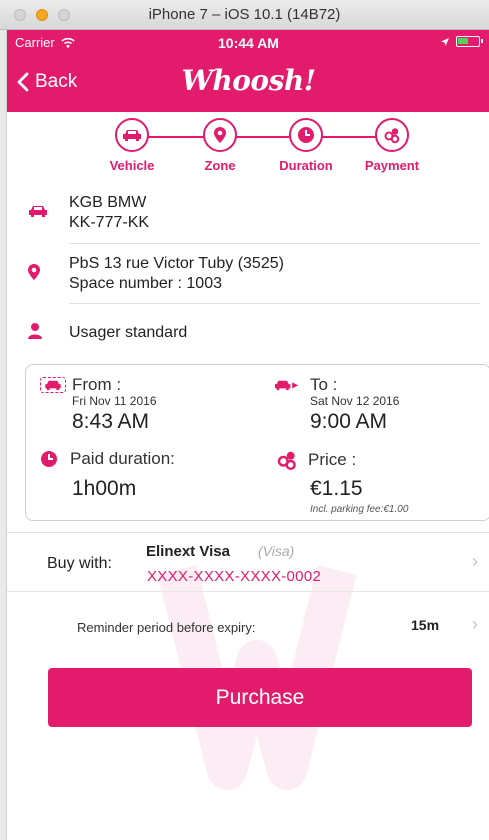  Describe the element at coordinates (97, 384) in the screenshot. I see `from-label: From :` at that location.